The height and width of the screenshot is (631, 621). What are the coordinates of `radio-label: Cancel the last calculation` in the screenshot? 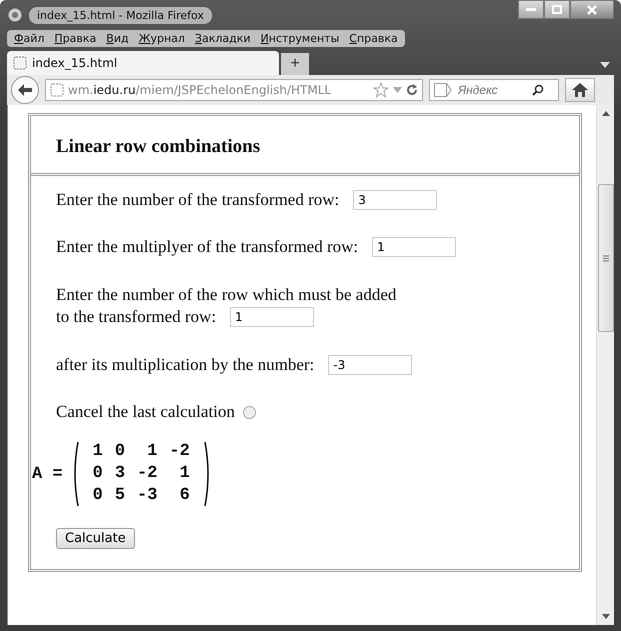 It's located at (145, 412).